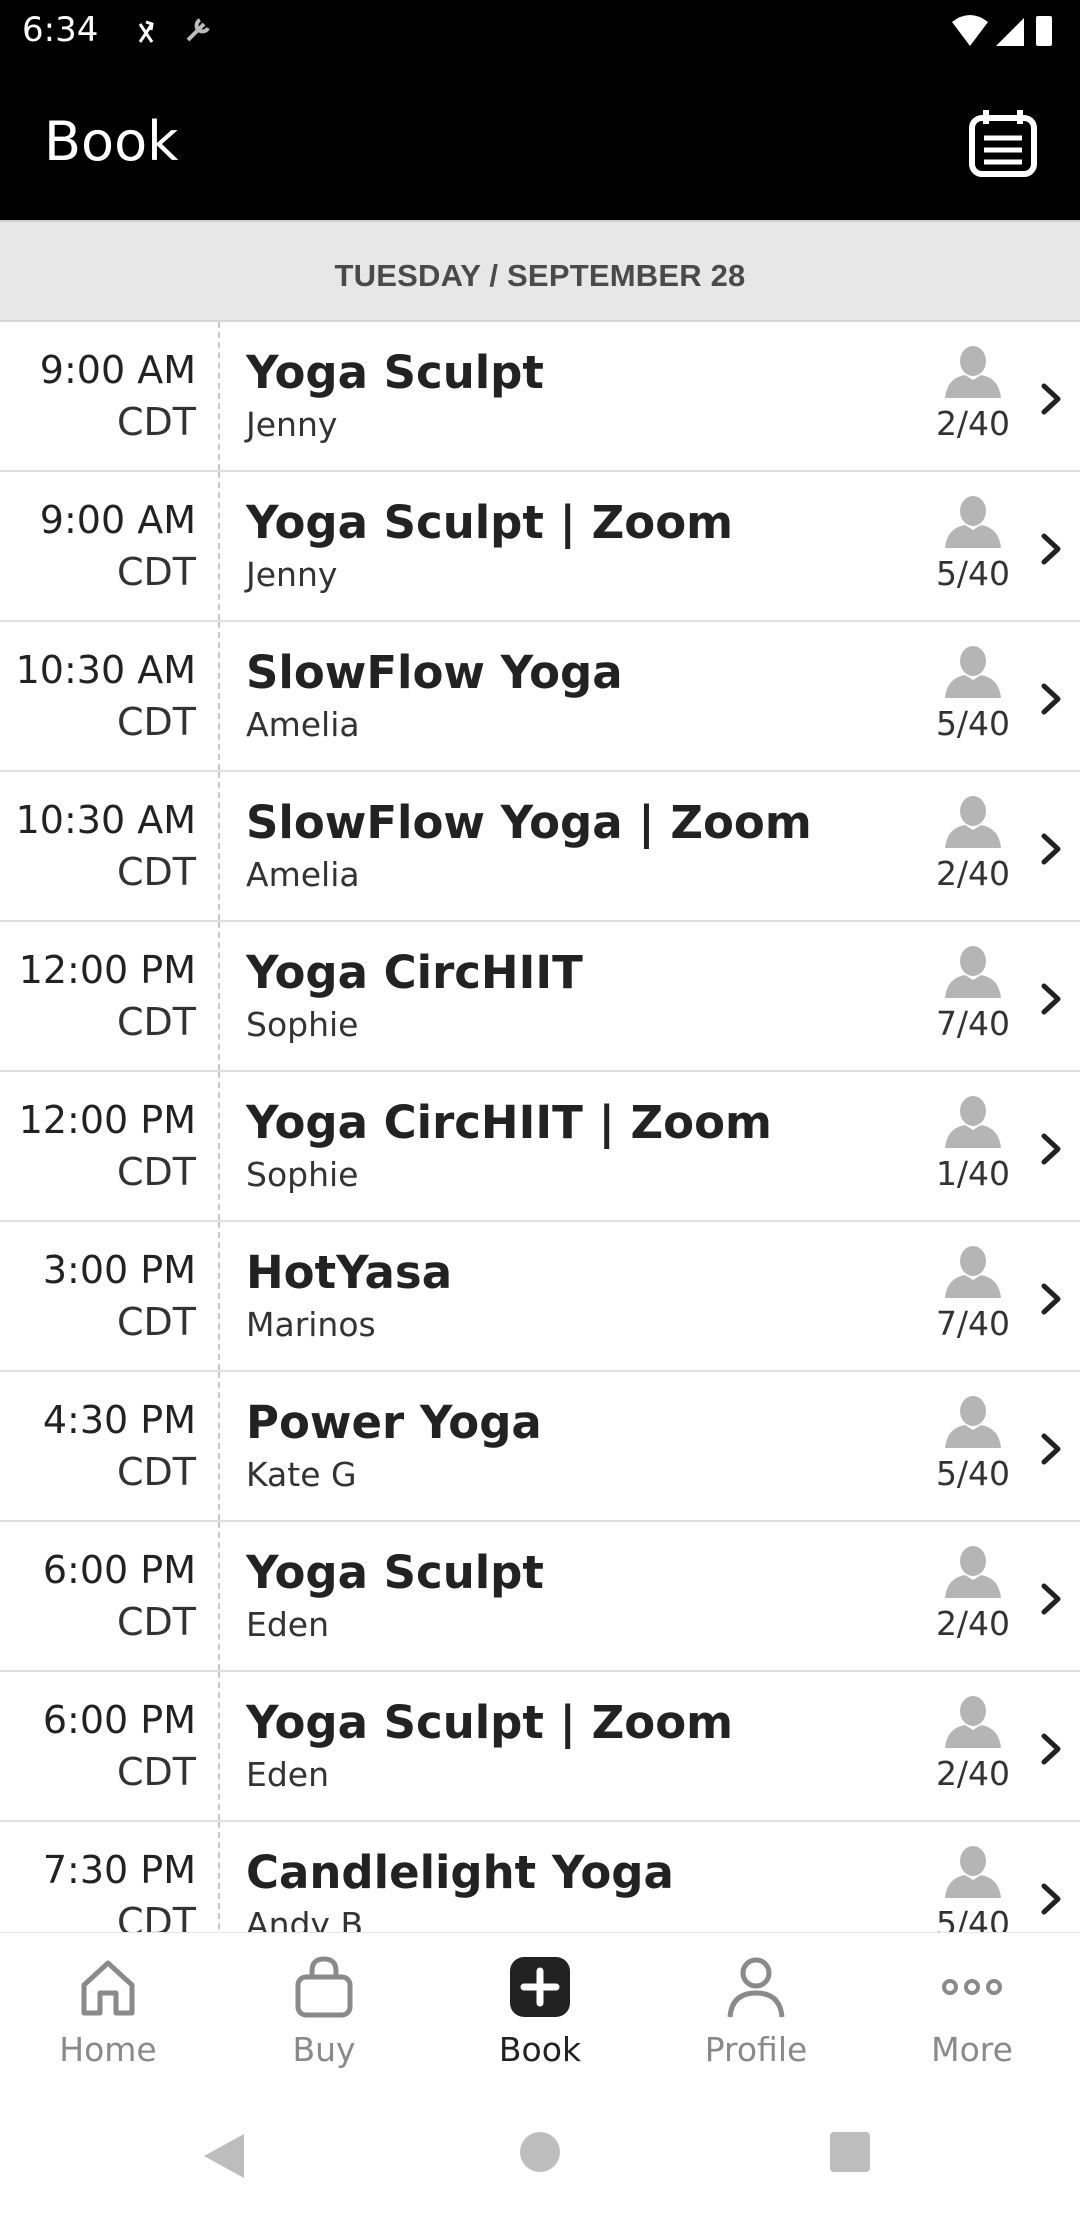 The height and width of the screenshot is (2220, 1080). Describe the element at coordinates (970, 30) in the screenshot. I see `wifi-icon` at that location.